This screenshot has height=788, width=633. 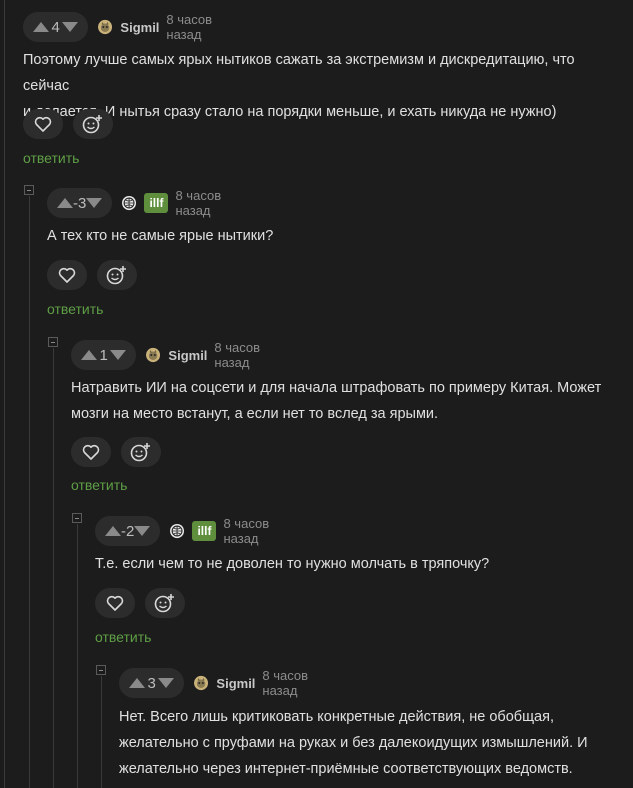 I want to click on comment-header: -2 illf 8 часов назад, so click(x=189, y=531).